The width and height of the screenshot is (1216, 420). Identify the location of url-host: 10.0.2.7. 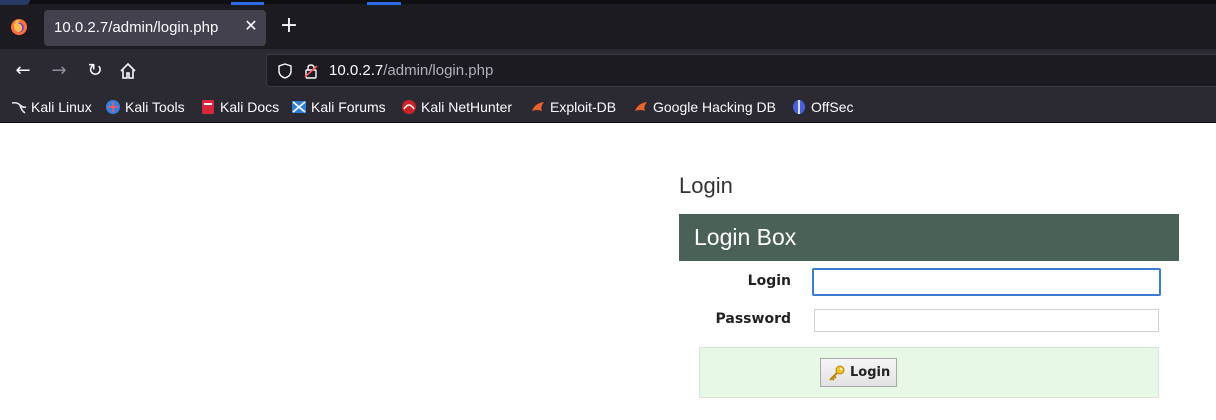
(356, 70).